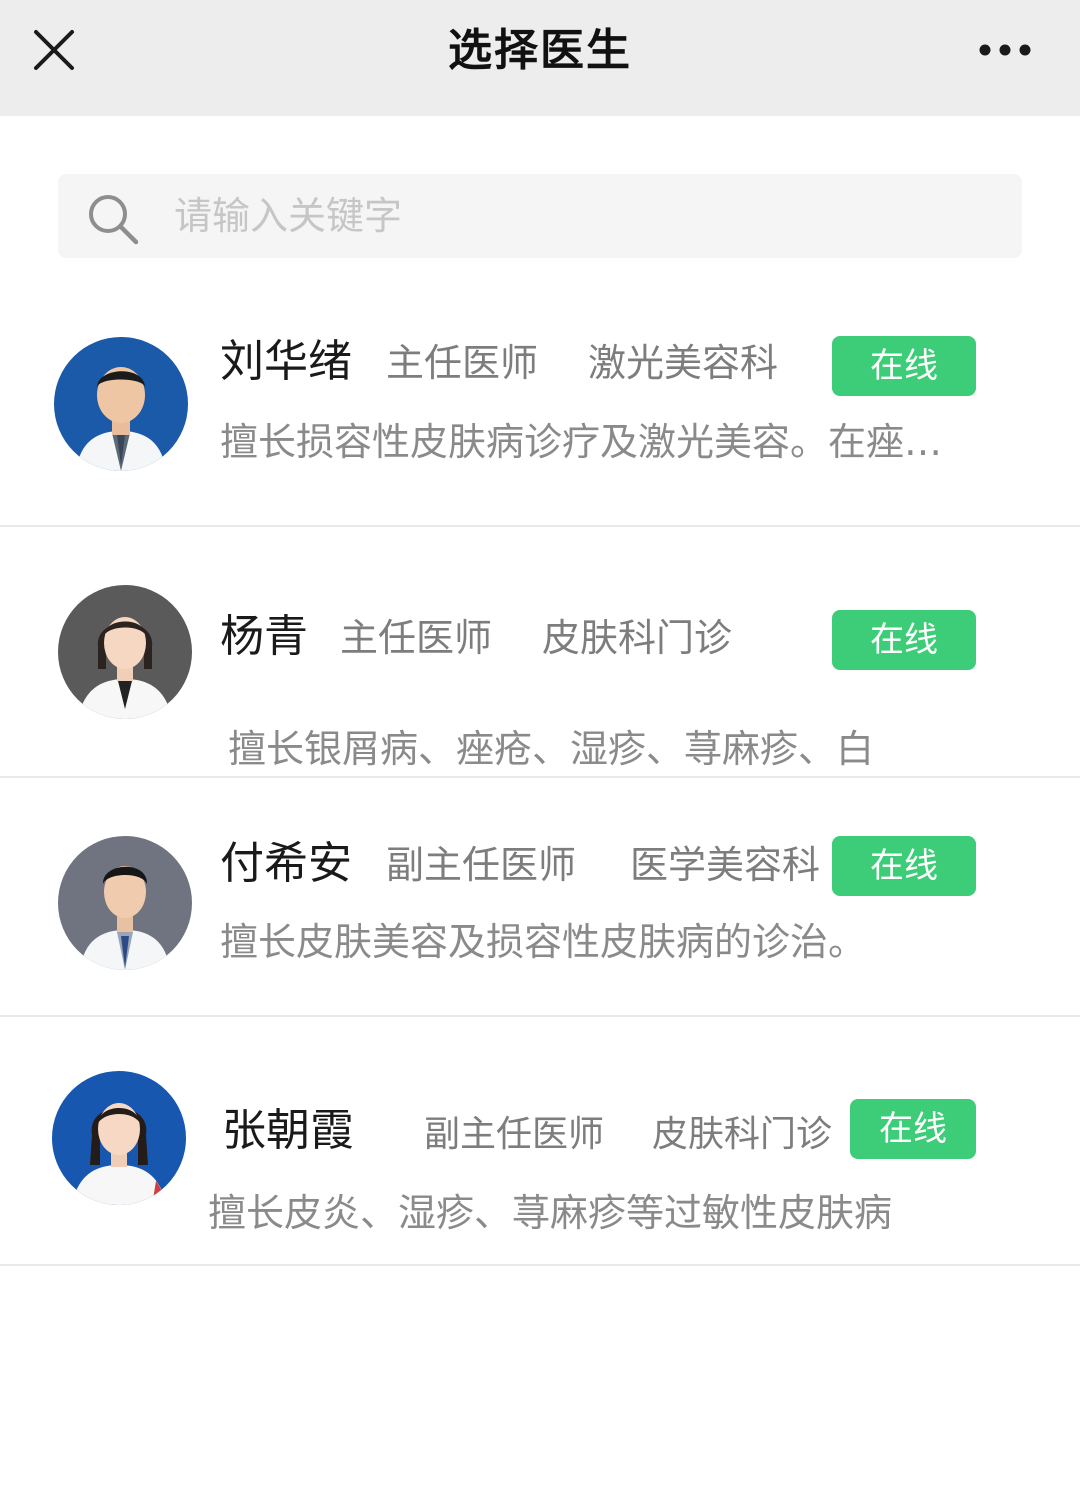  I want to click on doctor-name: 刘华绪, so click(286, 361).